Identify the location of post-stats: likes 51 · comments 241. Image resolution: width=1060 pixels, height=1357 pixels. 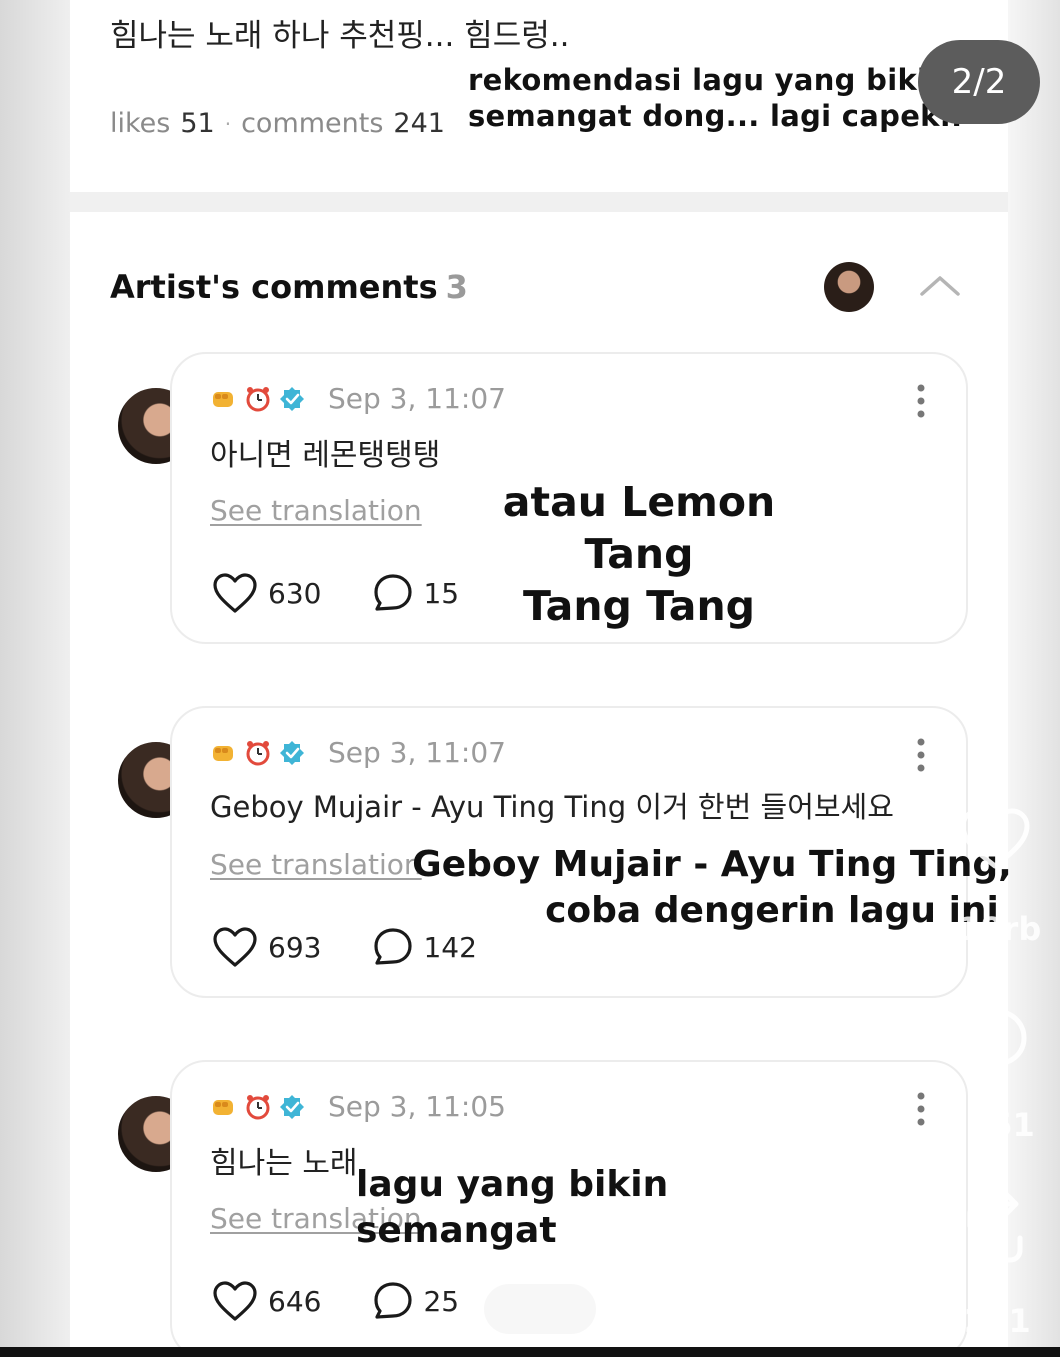
(277, 123).